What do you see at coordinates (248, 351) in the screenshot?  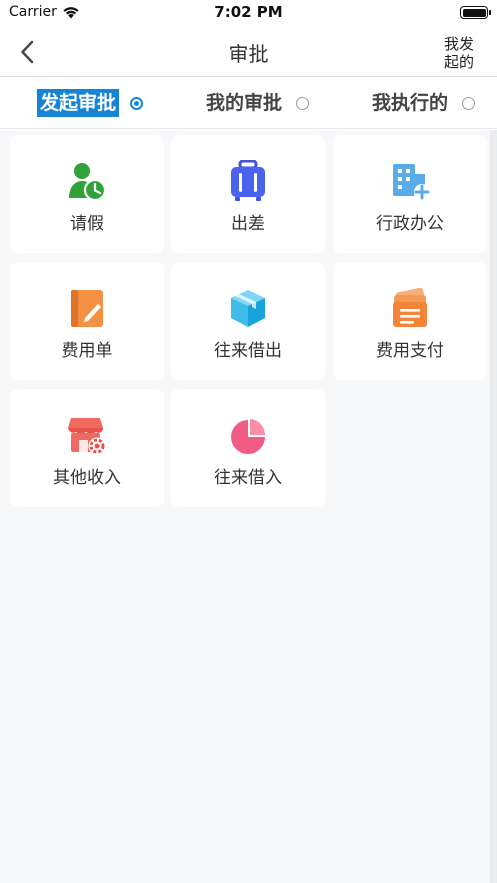 I see `tile-label: 往来借出` at bounding box center [248, 351].